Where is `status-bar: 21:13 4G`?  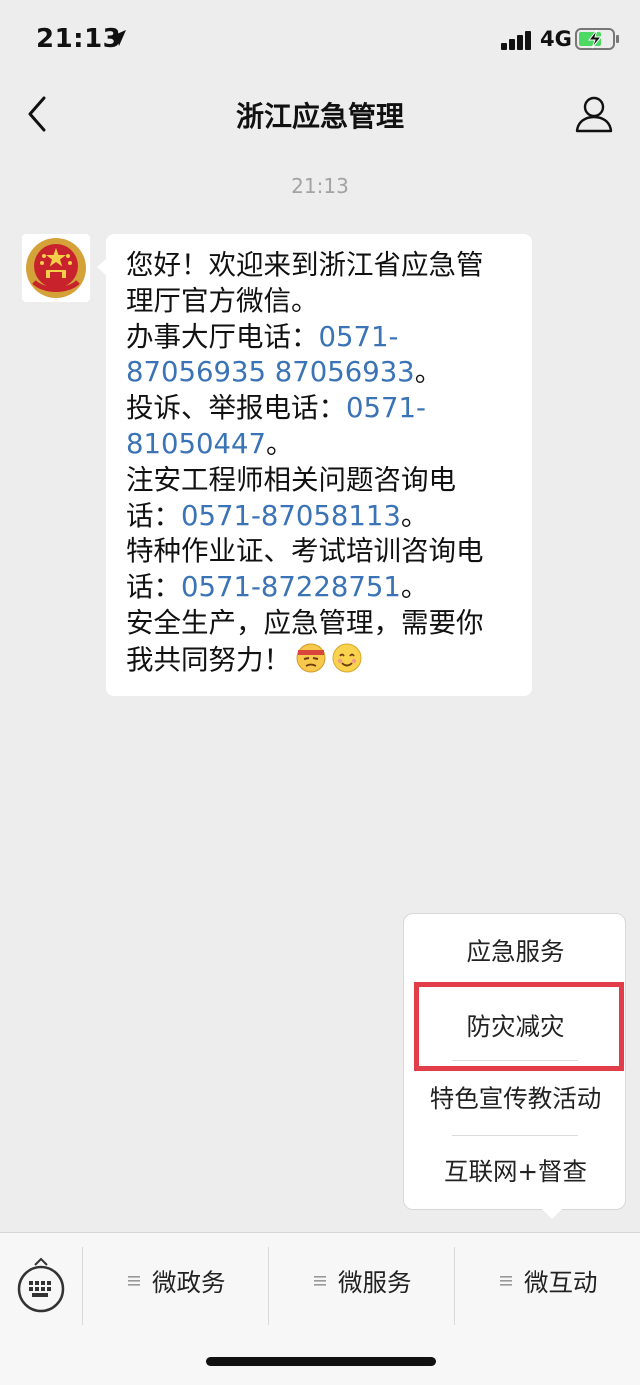
status-bar: 21:13 4G is located at coordinates (320, 40).